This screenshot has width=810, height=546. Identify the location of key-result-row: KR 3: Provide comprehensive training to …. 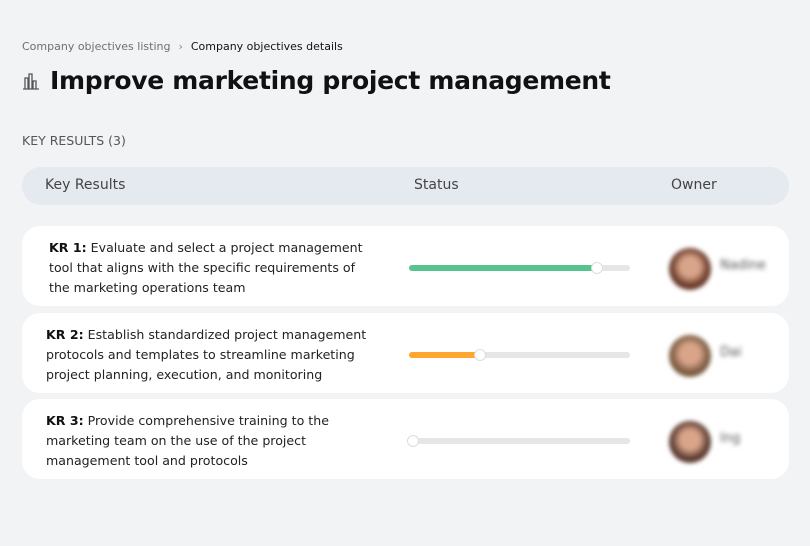
(405, 439).